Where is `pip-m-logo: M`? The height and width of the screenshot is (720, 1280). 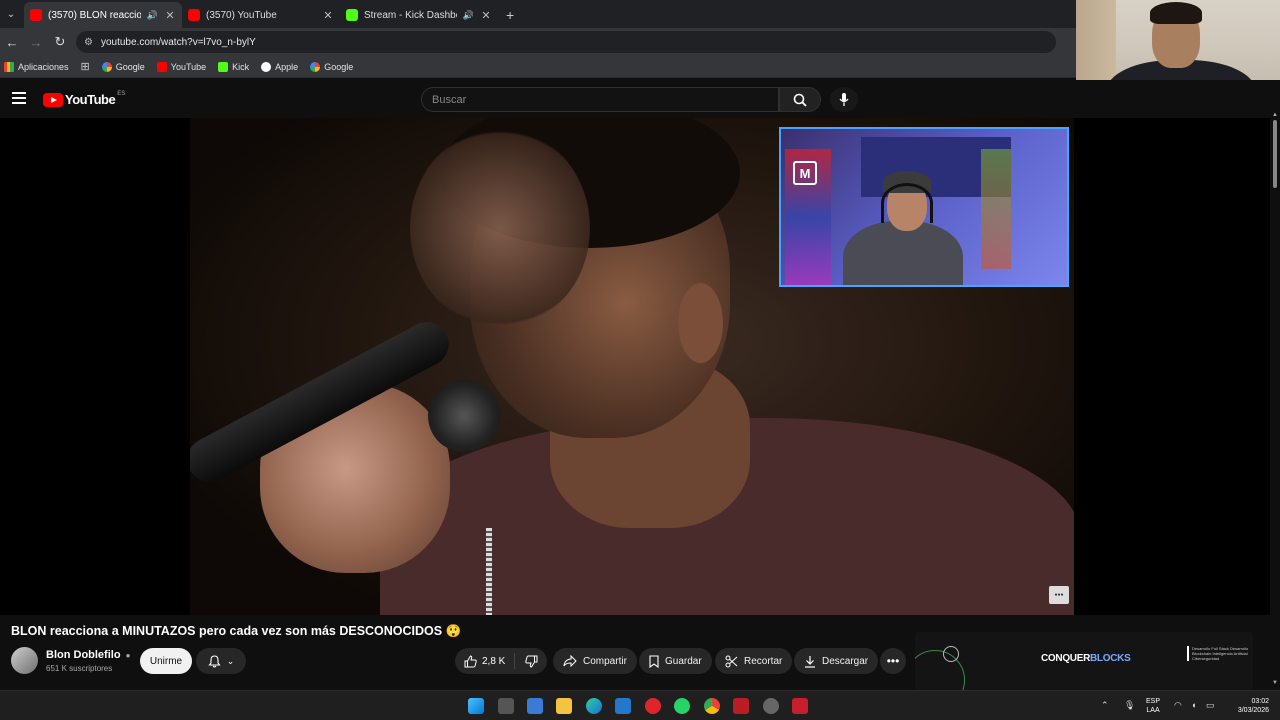 pip-m-logo: M is located at coordinates (805, 173).